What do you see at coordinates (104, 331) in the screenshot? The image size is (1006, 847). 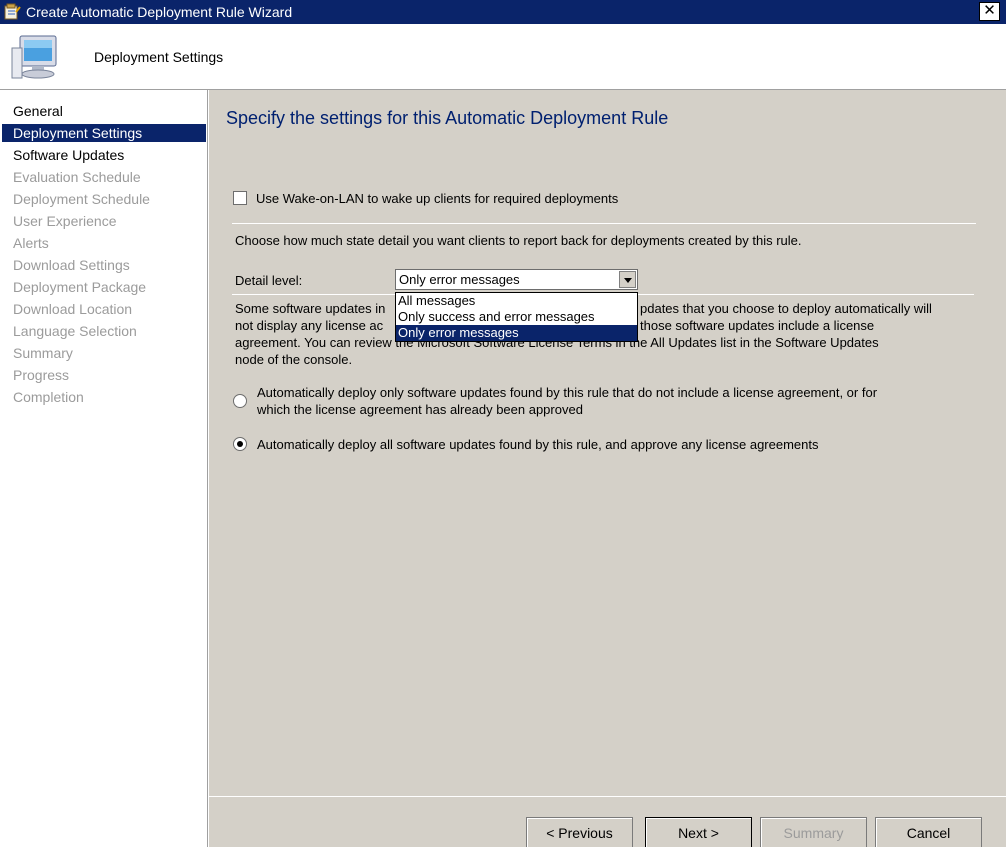 I see `sidebar-item-language-selection: Language Selection` at bounding box center [104, 331].